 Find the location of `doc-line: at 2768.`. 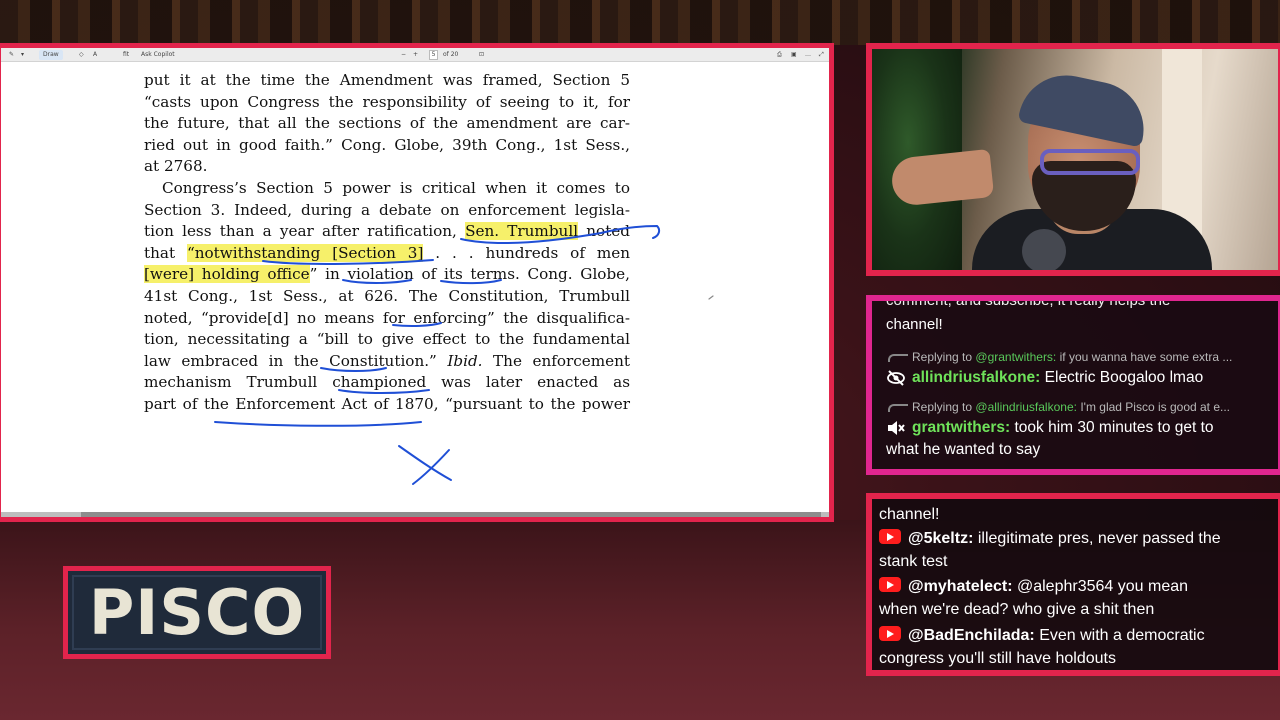

doc-line: at 2768. is located at coordinates (176, 166).